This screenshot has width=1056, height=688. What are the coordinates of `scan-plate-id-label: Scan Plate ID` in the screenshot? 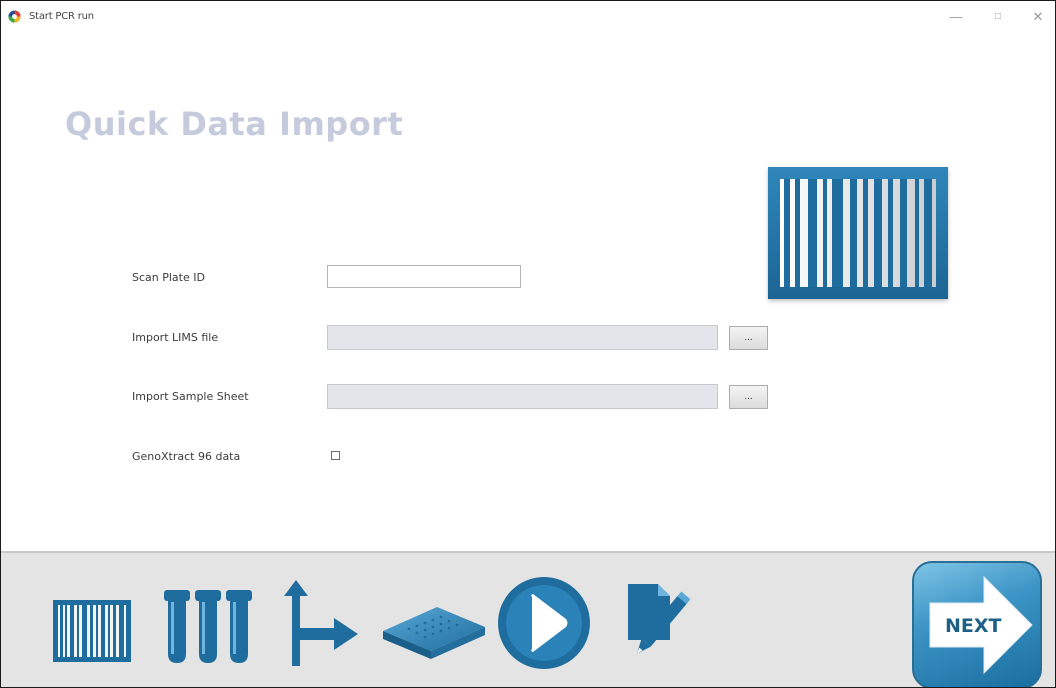 It's located at (168, 277).